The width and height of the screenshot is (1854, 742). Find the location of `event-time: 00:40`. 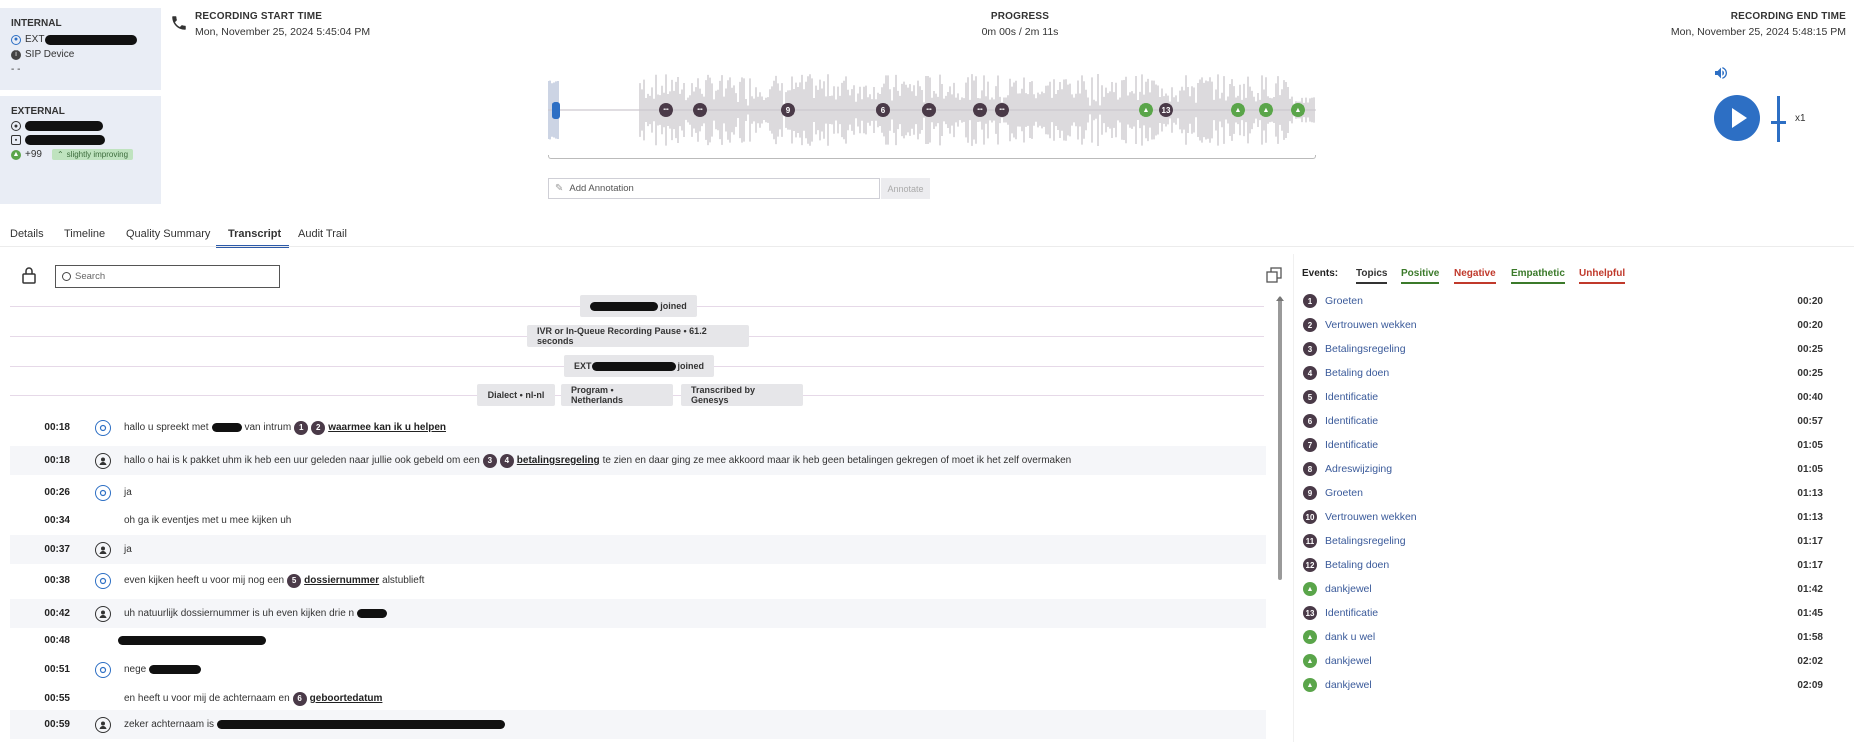

event-time: 00:40 is located at coordinates (1803, 397).